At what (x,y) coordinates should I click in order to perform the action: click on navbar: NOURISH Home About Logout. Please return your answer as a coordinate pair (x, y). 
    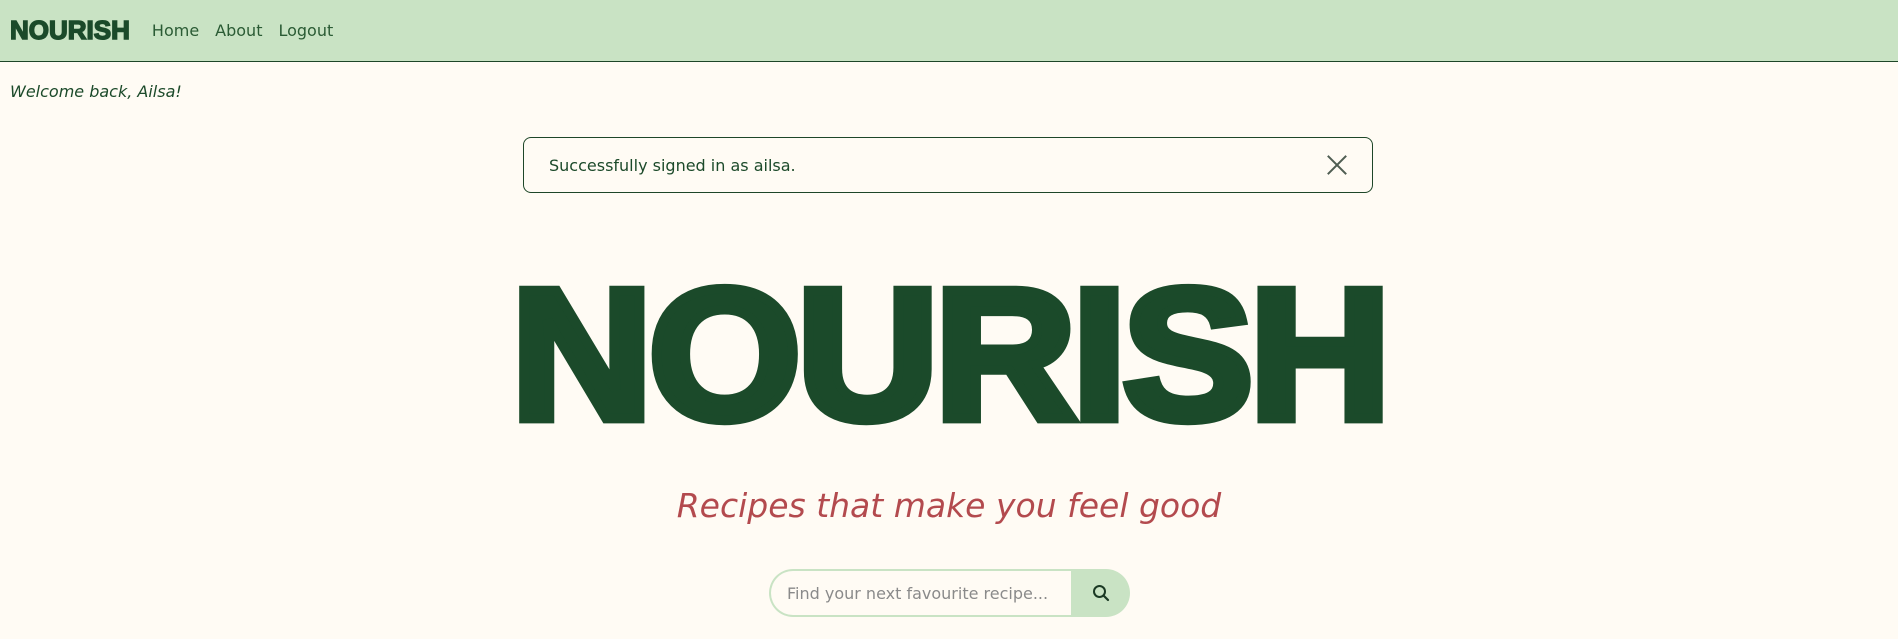
    Looking at the image, I should click on (949, 31).